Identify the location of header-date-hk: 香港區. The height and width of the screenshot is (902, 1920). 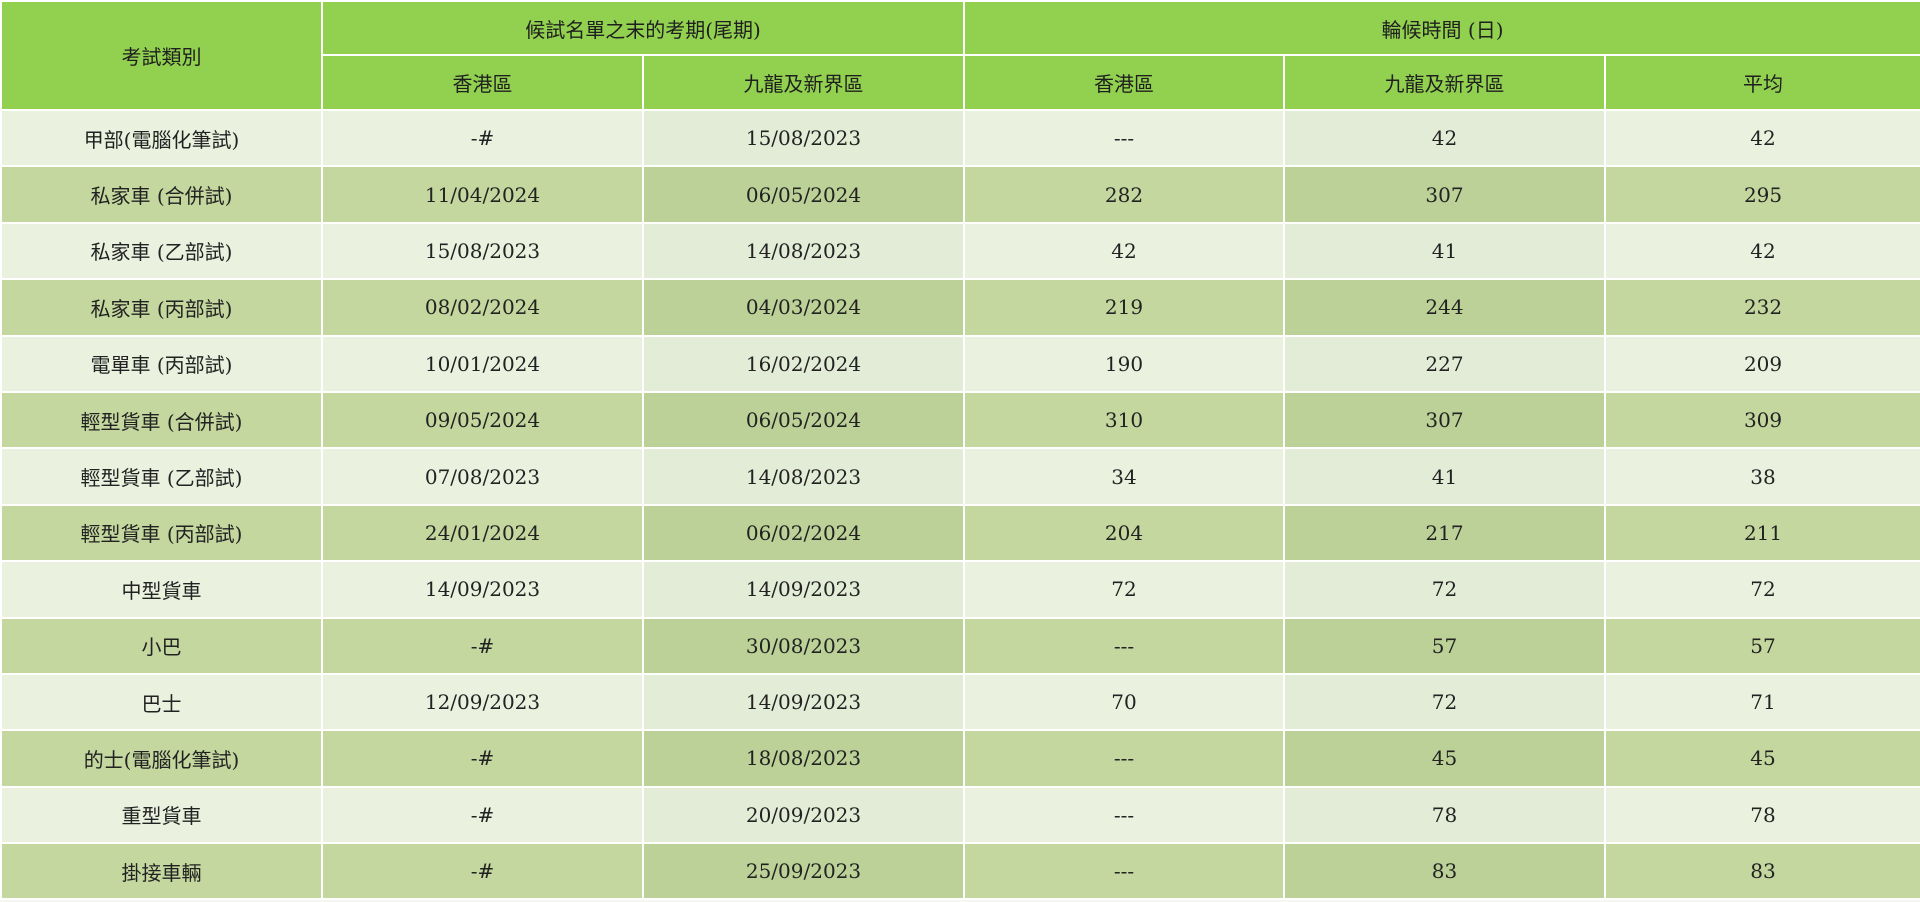
(482, 82).